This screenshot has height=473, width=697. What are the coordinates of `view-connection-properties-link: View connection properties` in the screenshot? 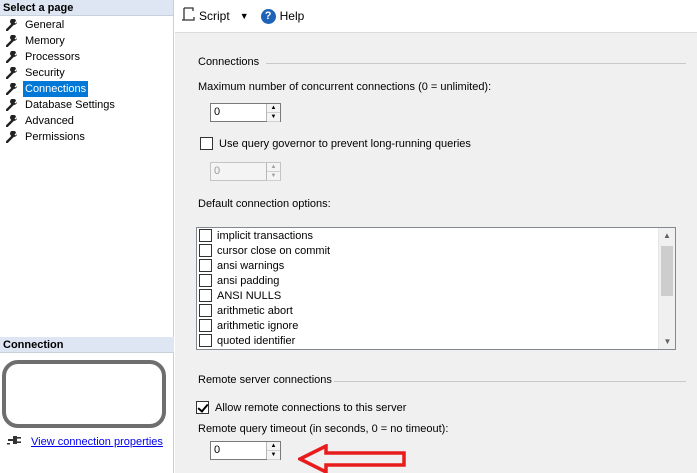 It's located at (97, 442).